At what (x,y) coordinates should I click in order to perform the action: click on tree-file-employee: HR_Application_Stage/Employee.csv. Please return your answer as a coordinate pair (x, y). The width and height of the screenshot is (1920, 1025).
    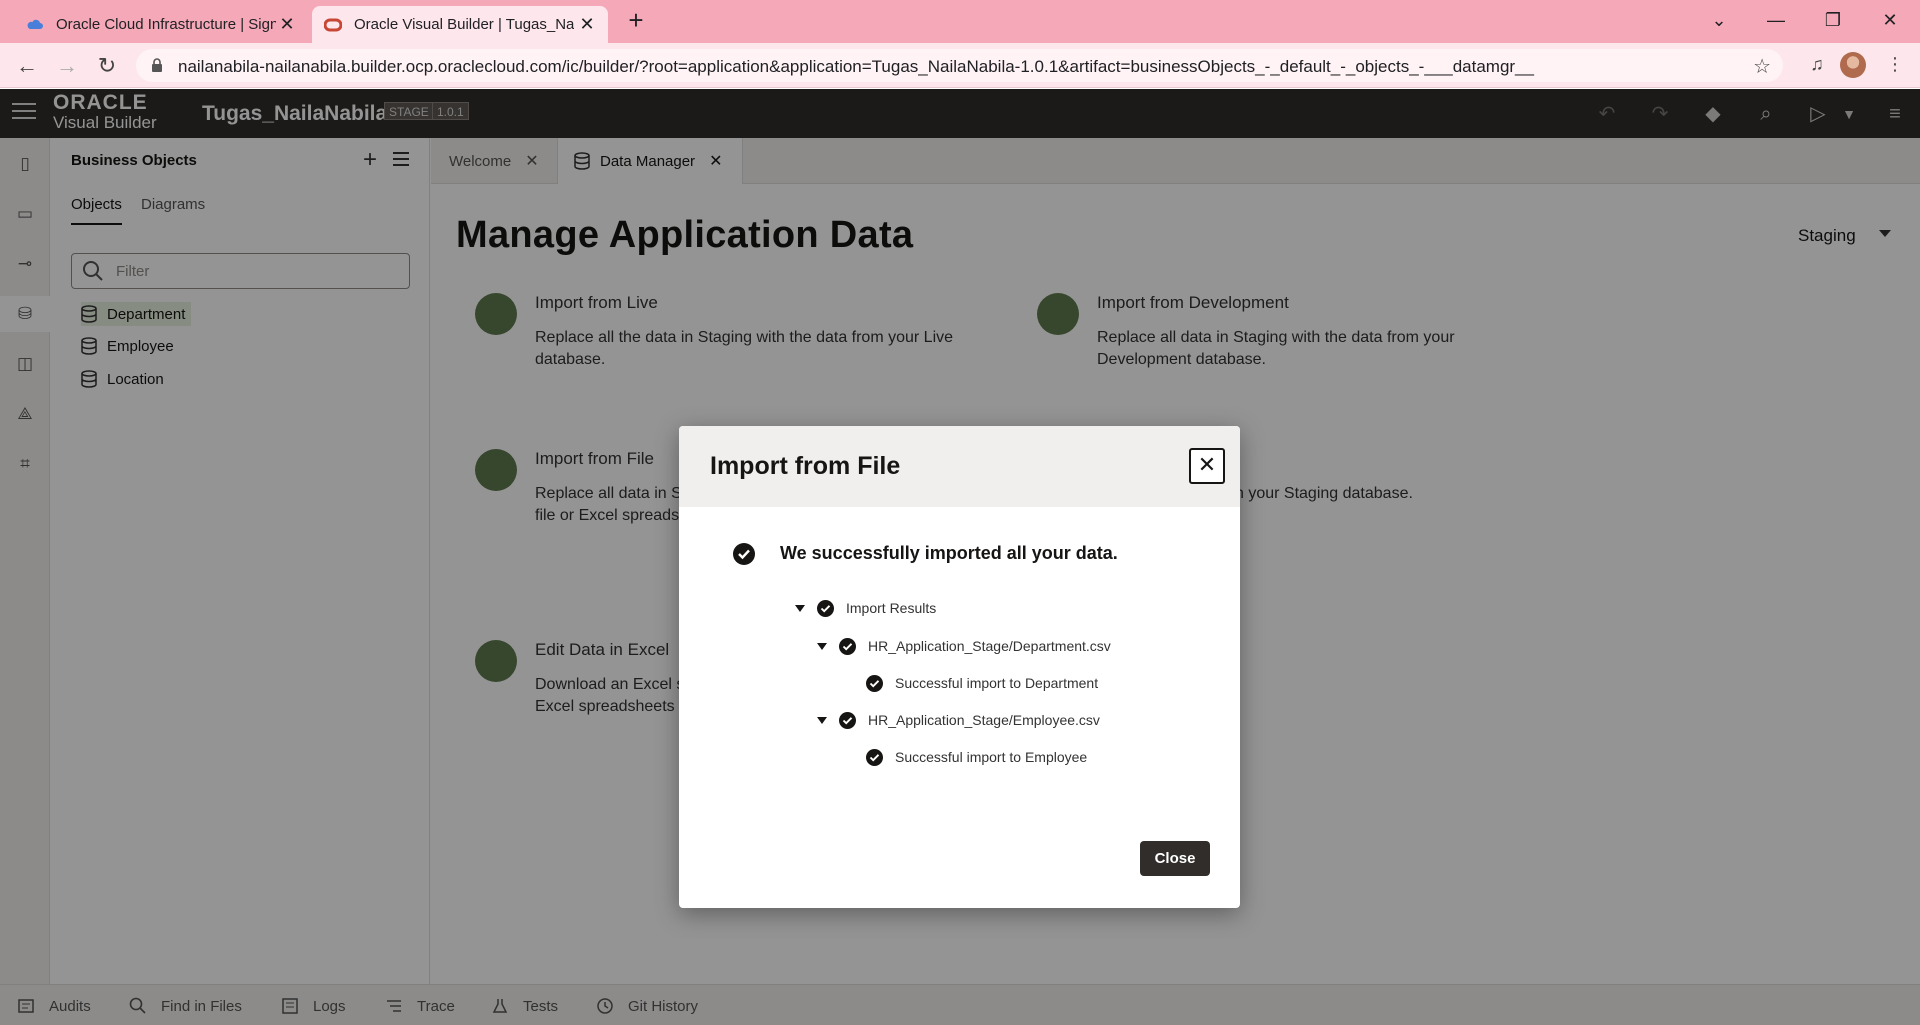
    Looking at the image, I should click on (958, 720).